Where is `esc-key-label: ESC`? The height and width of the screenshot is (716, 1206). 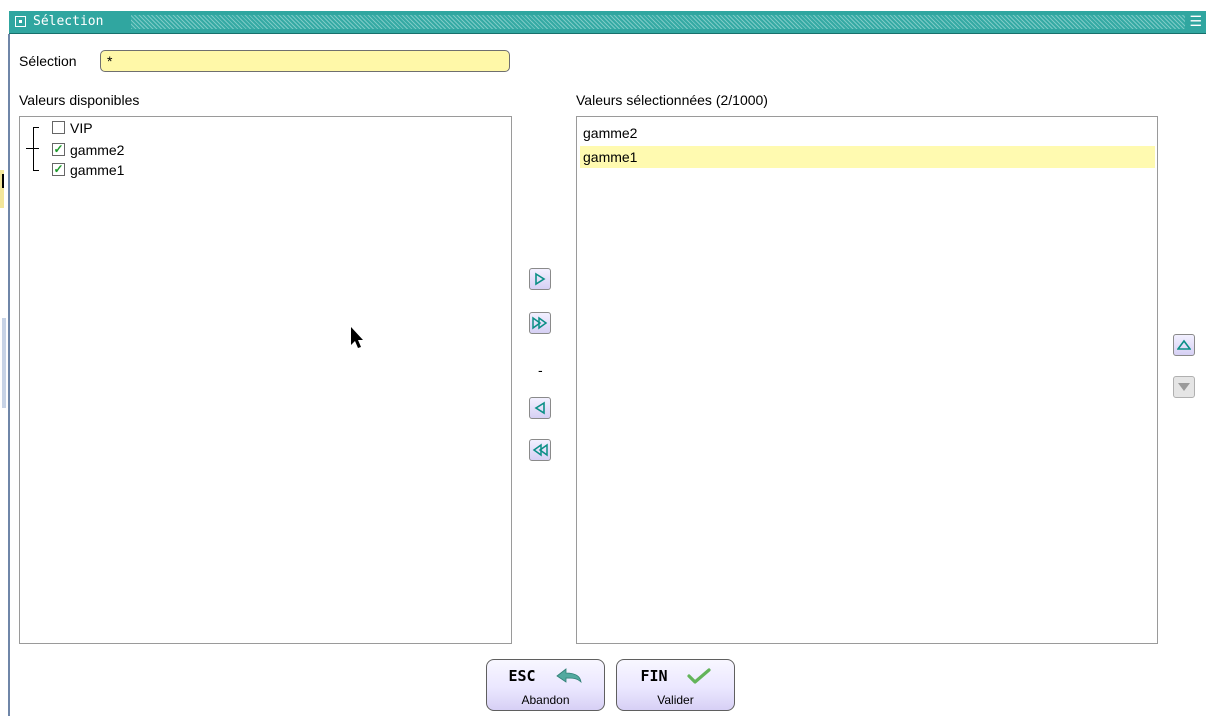
esc-key-label: ESC is located at coordinates (522, 675).